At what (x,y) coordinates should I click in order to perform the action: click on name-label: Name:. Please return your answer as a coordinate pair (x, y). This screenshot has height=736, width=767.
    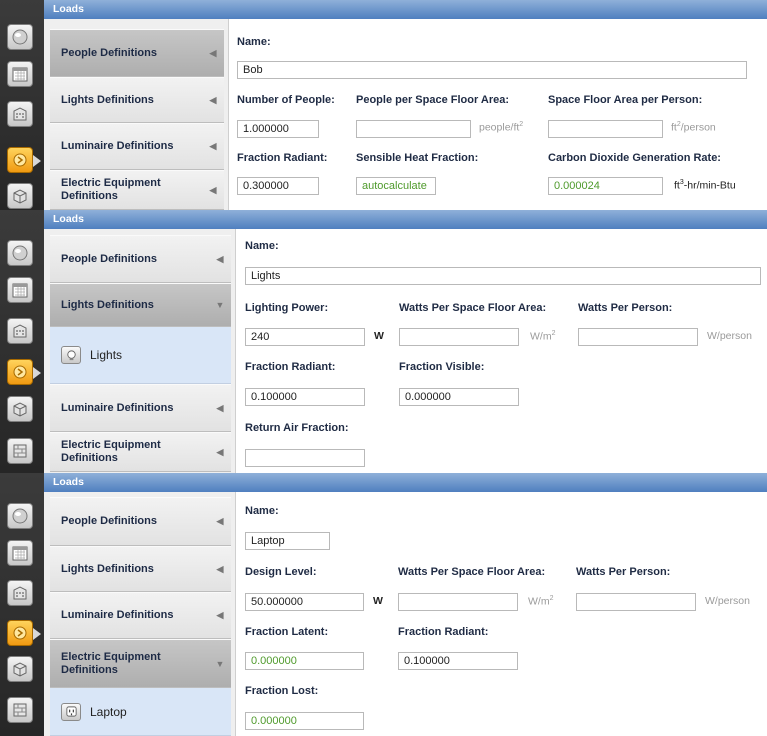
    Looking at the image, I should click on (254, 42).